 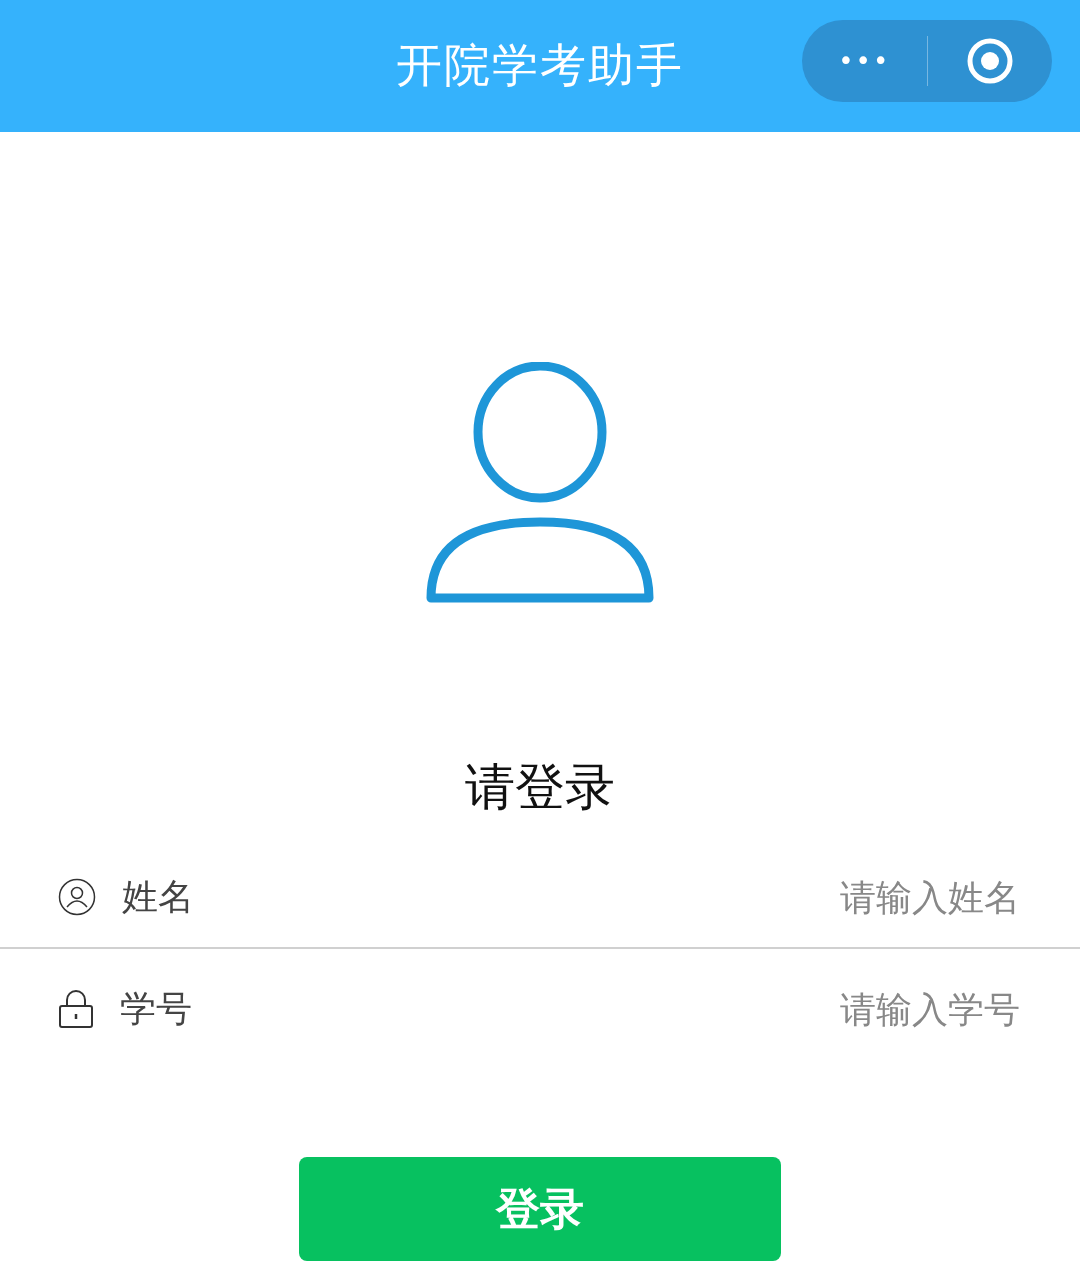 I want to click on input-field: 请输入学号, so click(x=607, y=1009).